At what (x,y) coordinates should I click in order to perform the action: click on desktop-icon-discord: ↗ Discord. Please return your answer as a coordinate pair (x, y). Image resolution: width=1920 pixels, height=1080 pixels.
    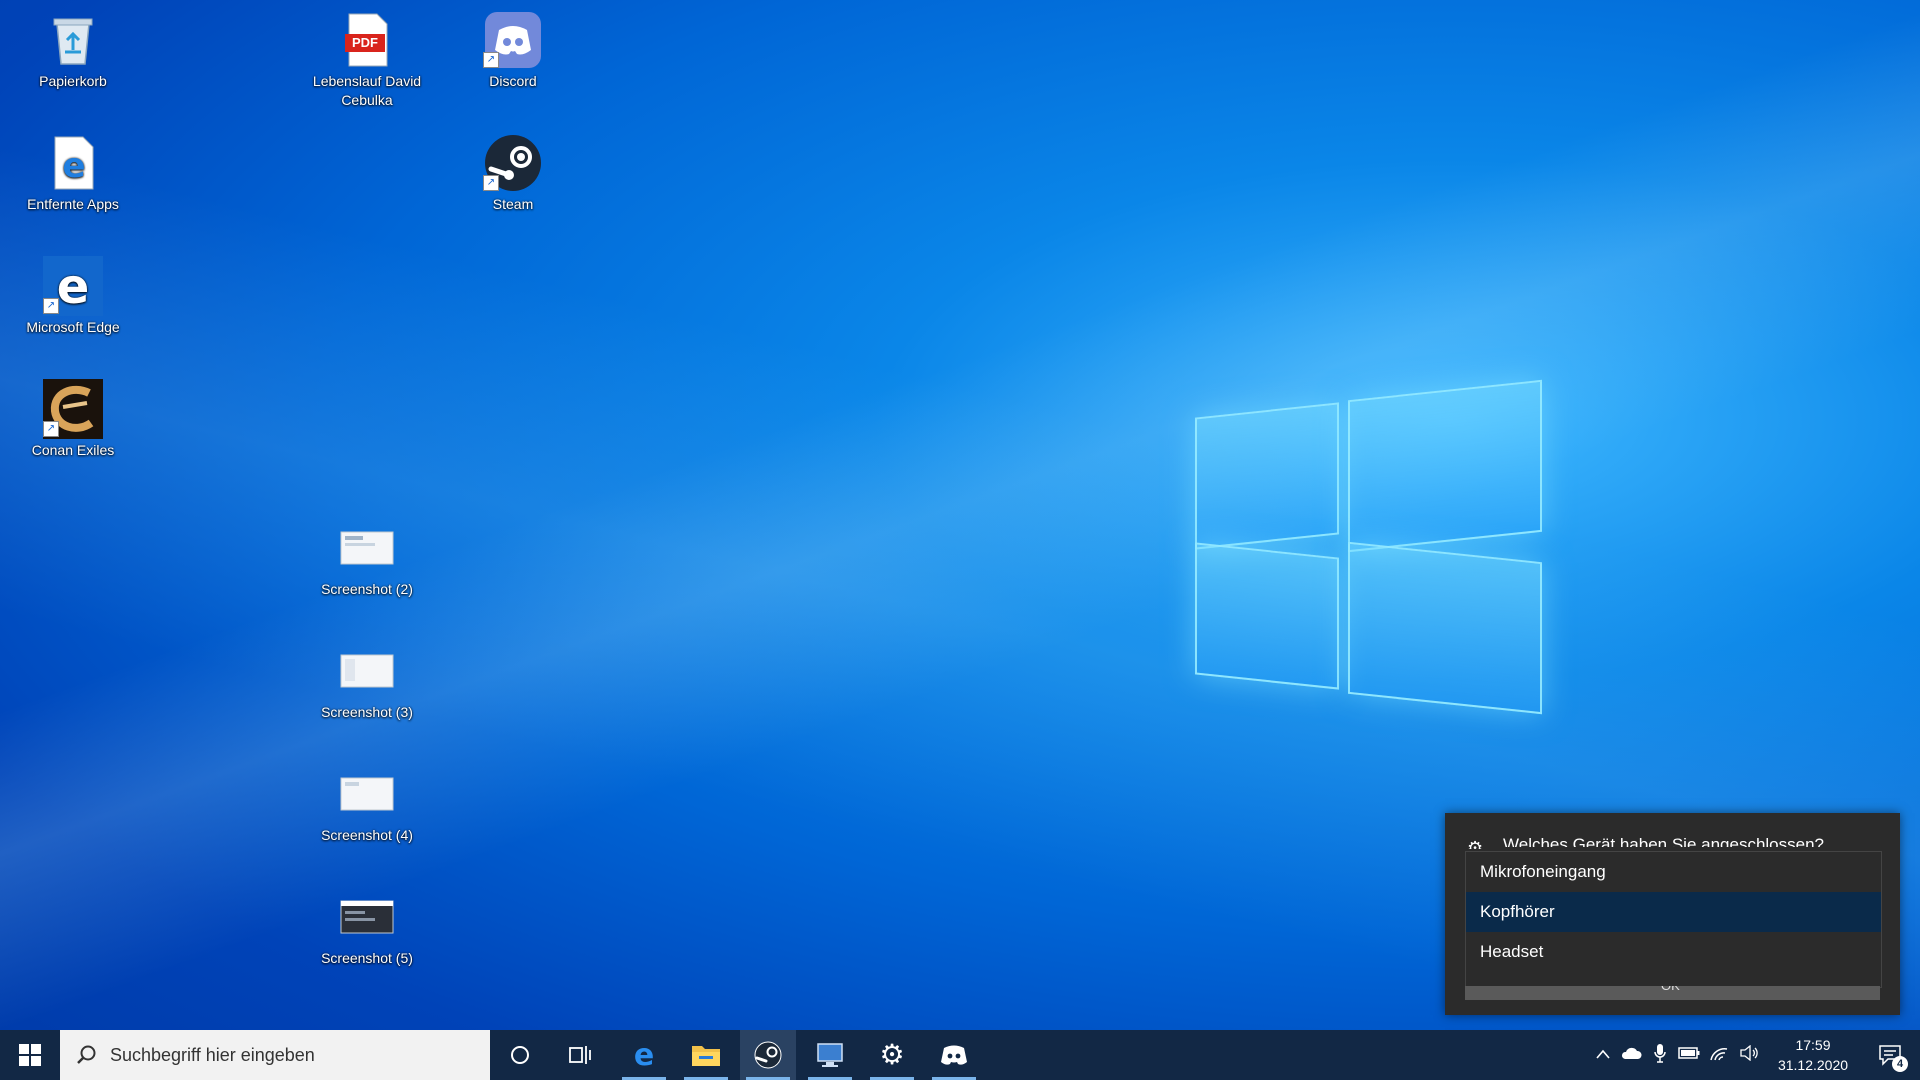
    Looking at the image, I should click on (513, 50).